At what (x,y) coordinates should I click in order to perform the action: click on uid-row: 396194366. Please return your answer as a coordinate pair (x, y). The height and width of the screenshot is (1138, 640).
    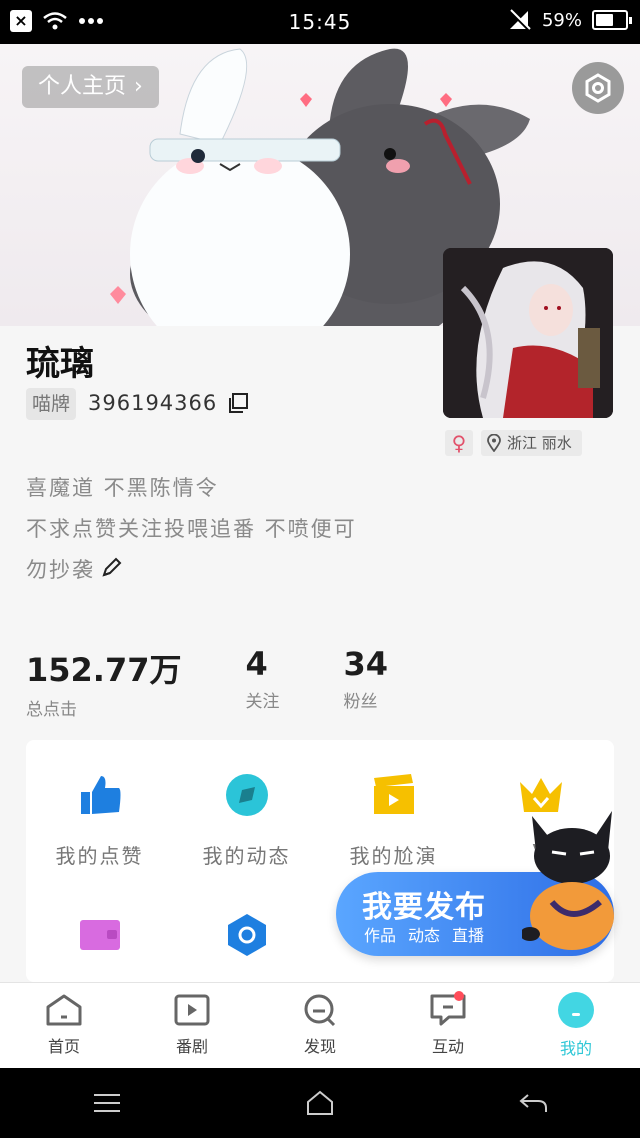
    Looking at the image, I should click on (168, 403).